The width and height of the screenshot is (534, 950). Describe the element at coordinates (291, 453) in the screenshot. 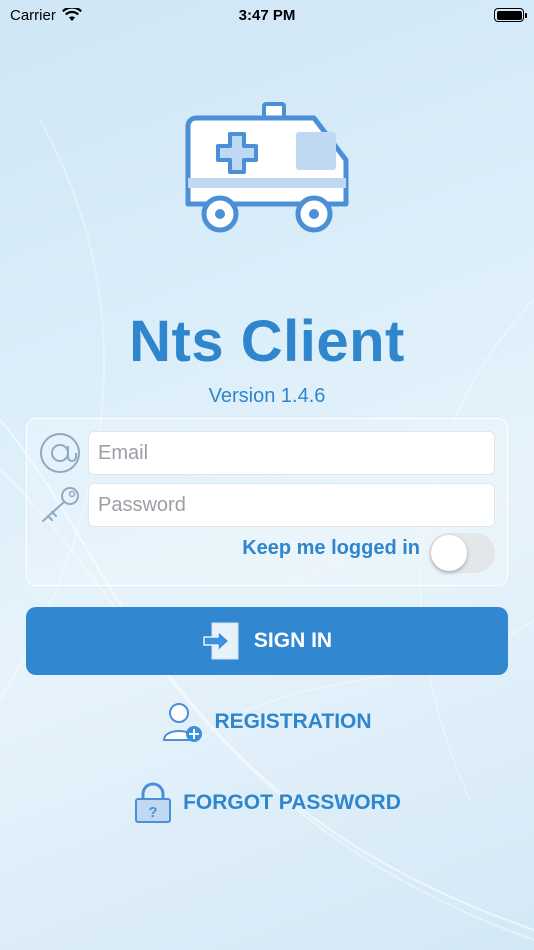

I see `email-field` at that location.